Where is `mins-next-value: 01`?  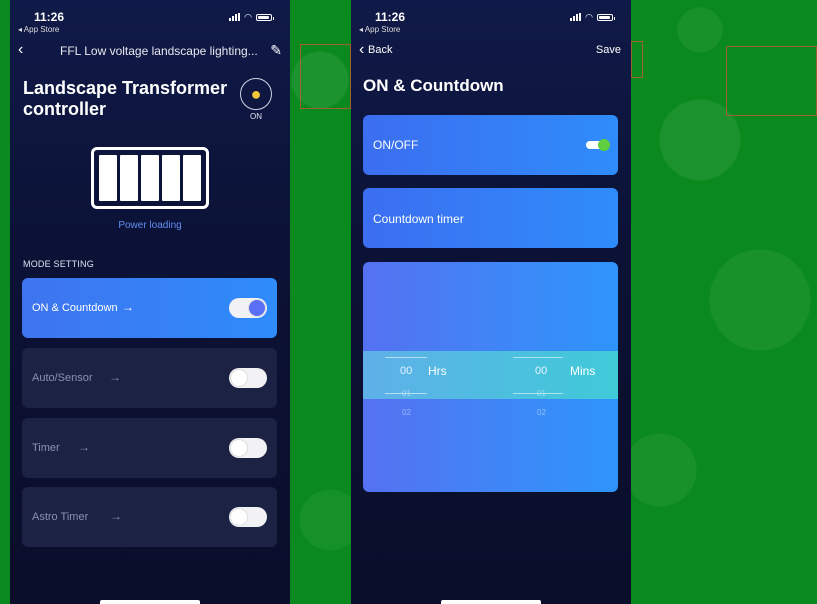 mins-next-value: 01 is located at coordinates (541, 393).